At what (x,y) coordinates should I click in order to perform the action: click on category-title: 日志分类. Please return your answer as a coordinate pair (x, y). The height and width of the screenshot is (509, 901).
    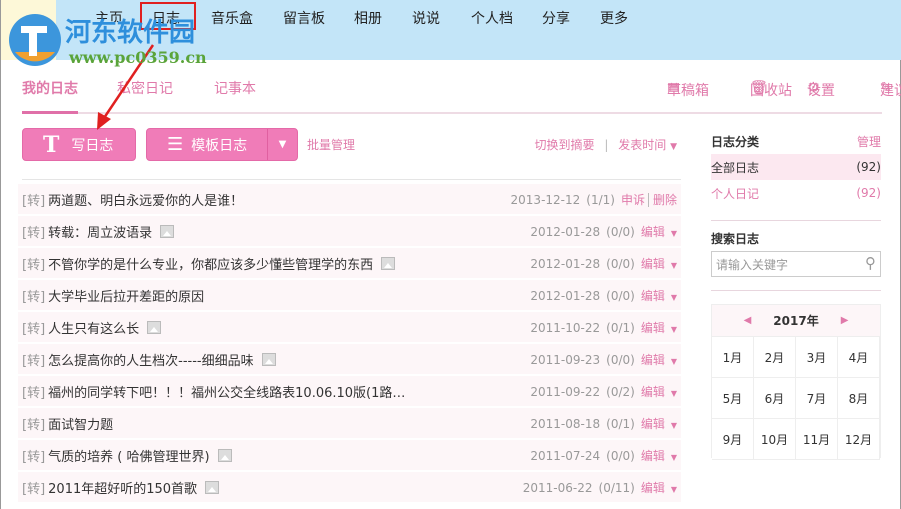
    Looking at the image, I should click on (735, 141).